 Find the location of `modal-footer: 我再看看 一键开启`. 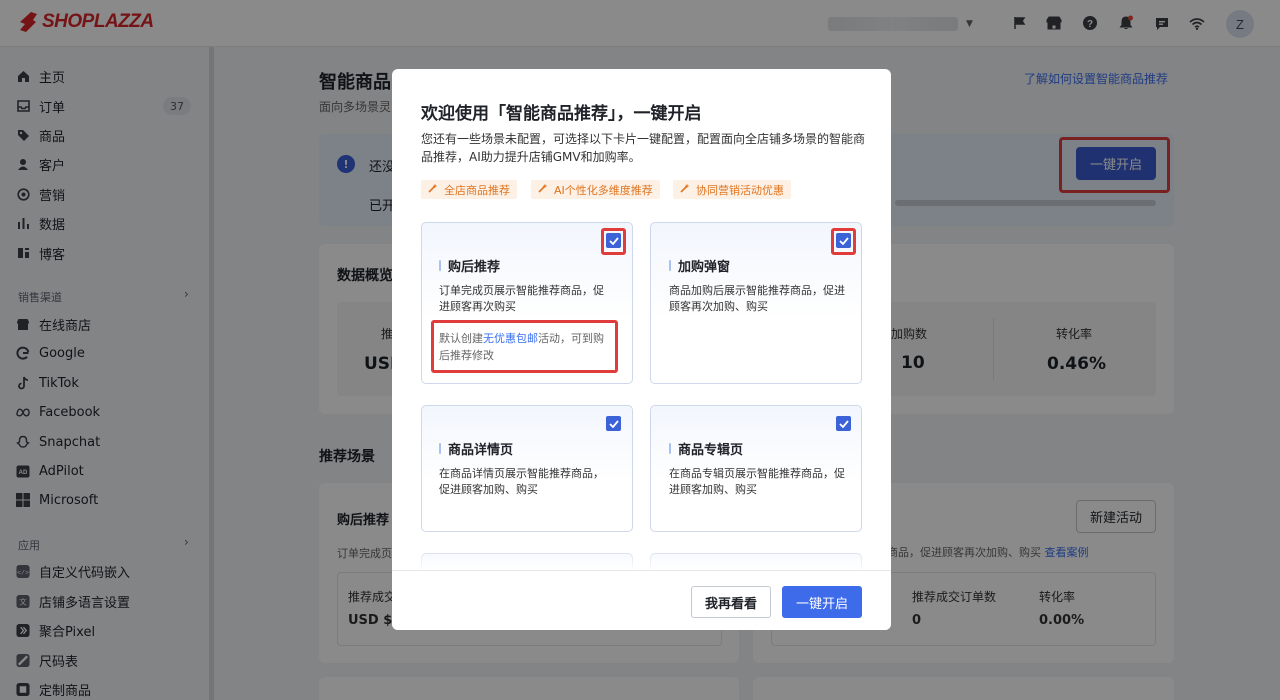

modal-footer: 我再看看 一键开启 is located at coordinates (641, 600).